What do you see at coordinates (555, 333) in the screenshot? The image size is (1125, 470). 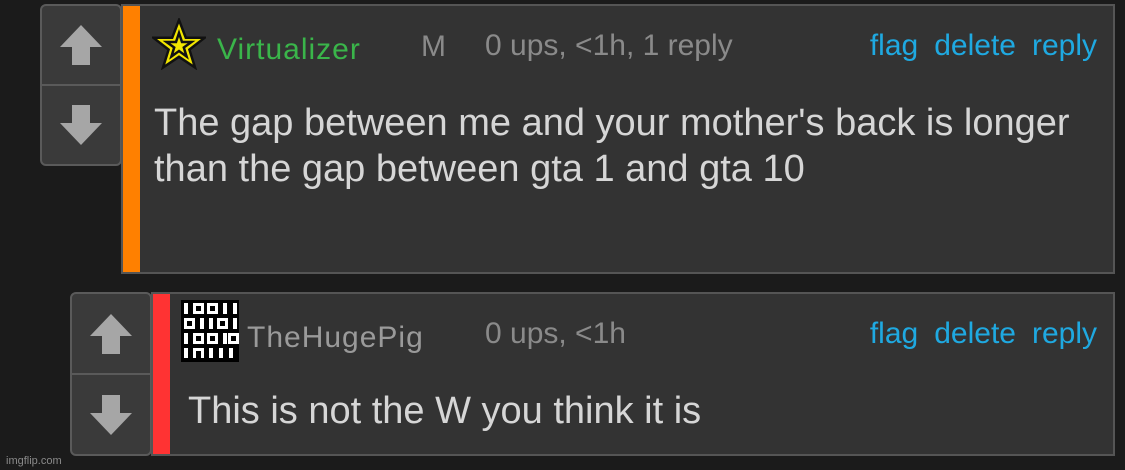 I see `comment-meta: 0 ups, <1h` at bounding box center [555, 333].